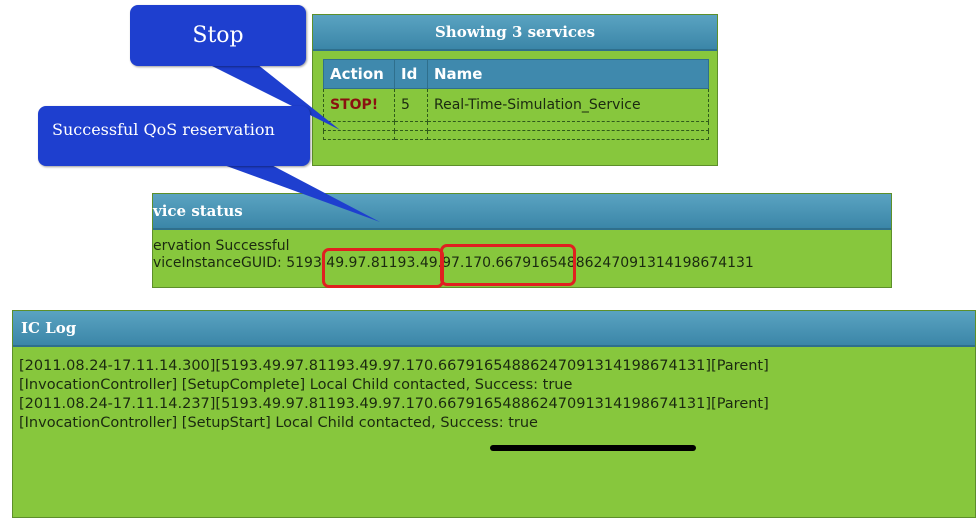  Describe the element at coordinates (295, 191) in the screenshot. I see `qos-callout-tail` at that location.